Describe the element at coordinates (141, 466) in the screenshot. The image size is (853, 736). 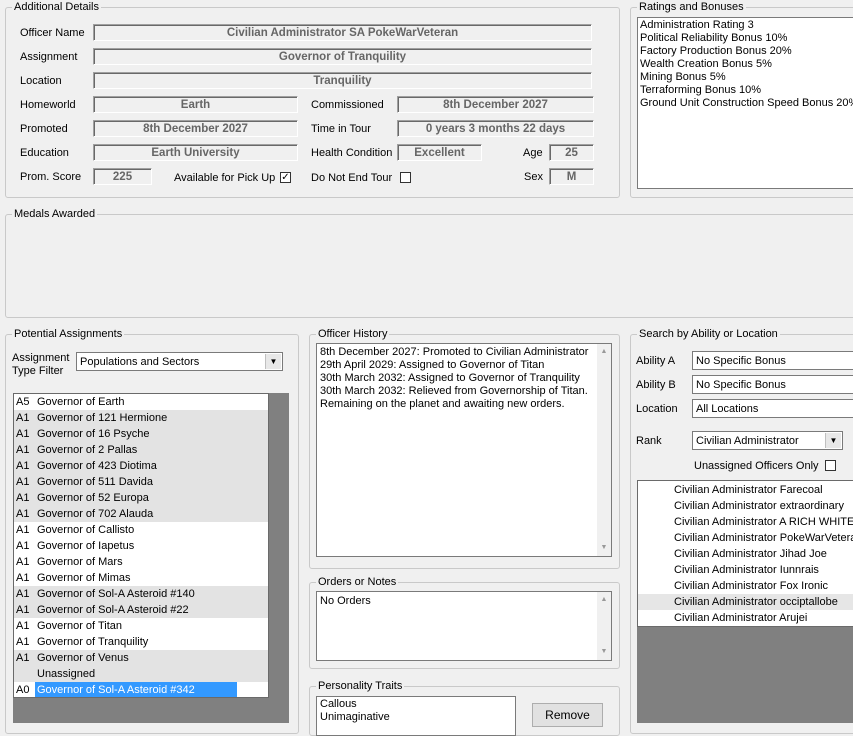
I see `assignment-row: A1 Governor of 423 Diotima` at that location.